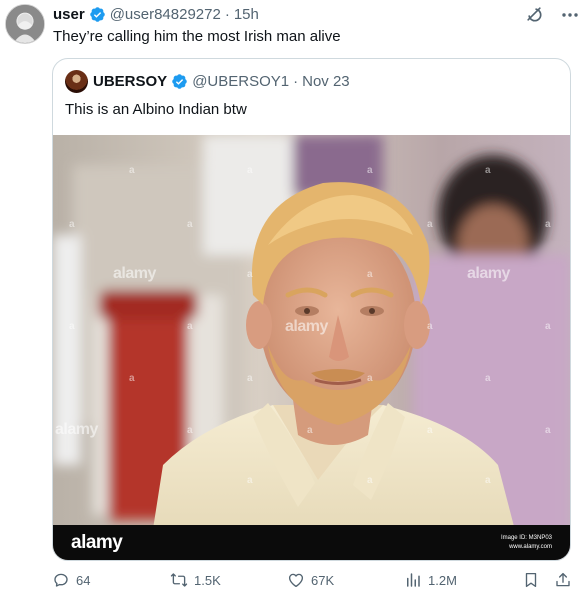 The width and height of the screenshot is (588, 601). I want to click on bookmark-button, so click(531, 580).